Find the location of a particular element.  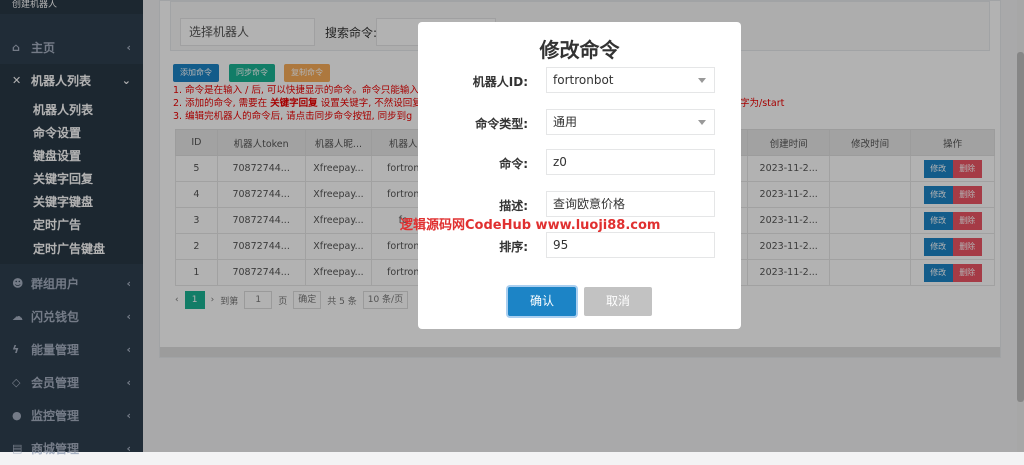

command-label: 命令: is located at coordinates (513, 164).